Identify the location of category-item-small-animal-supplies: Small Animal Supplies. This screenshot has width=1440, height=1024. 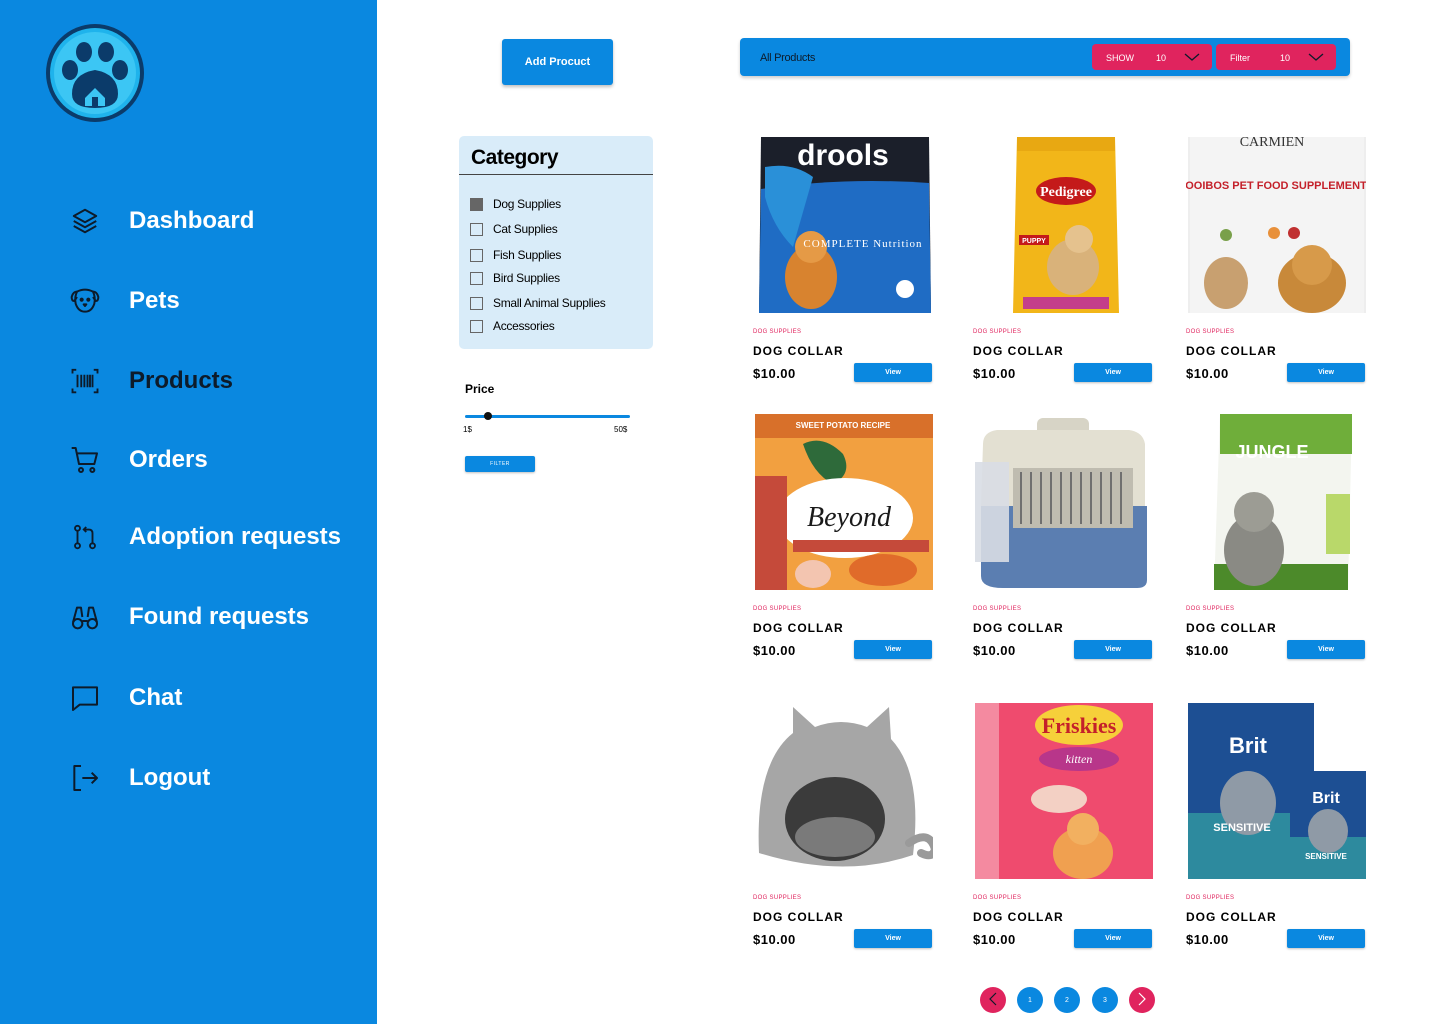
(538, 303).